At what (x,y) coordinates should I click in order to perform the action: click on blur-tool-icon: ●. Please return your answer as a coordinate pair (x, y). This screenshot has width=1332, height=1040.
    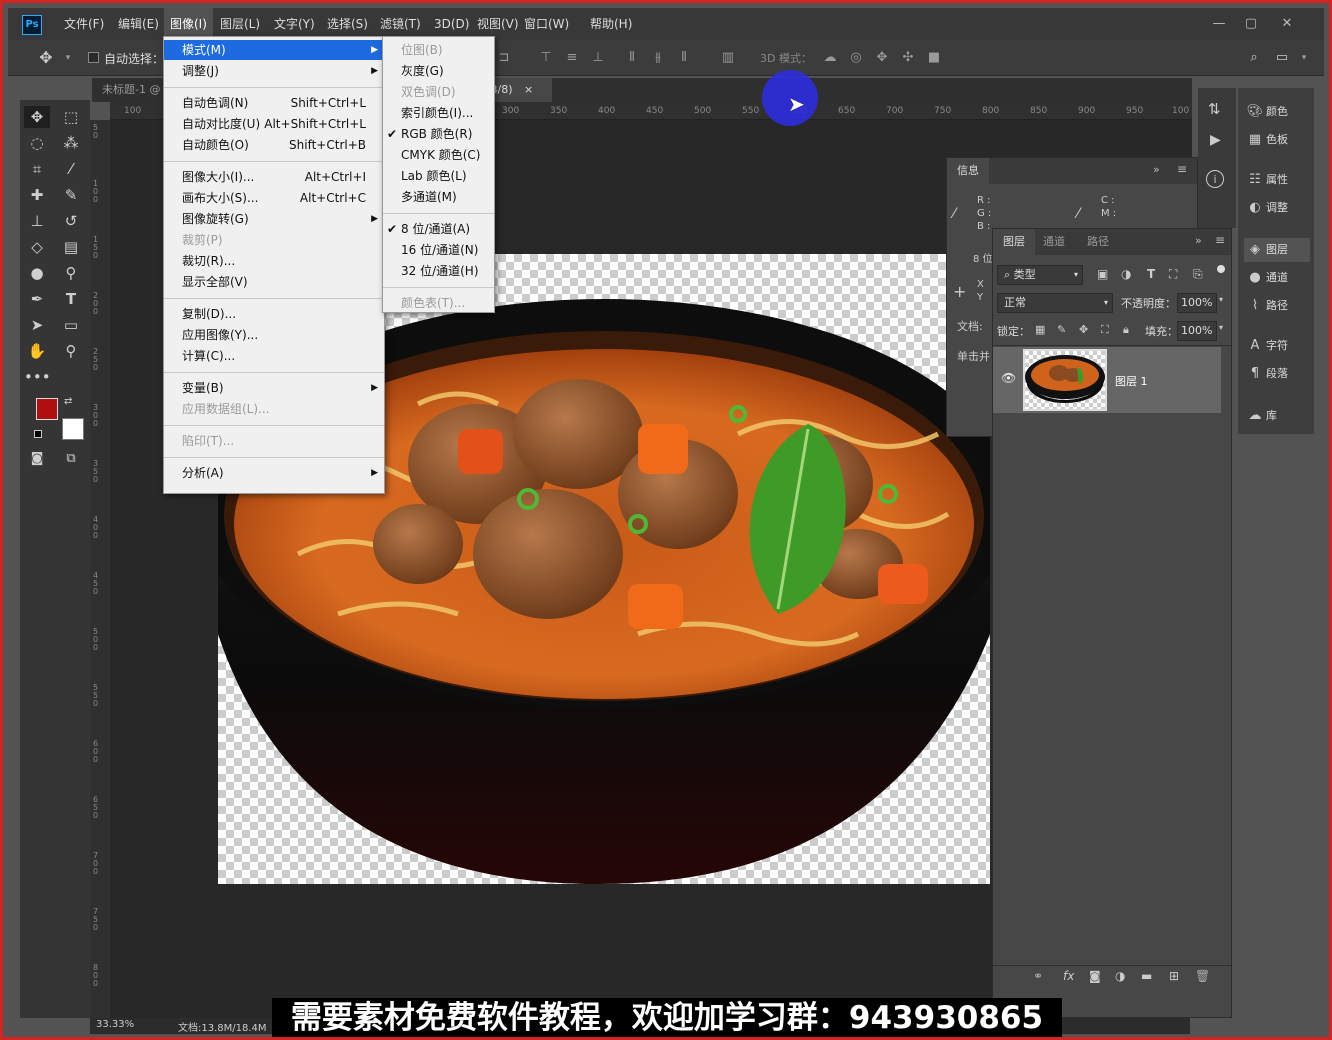
    Looking at the image, I should click on (37, 273).